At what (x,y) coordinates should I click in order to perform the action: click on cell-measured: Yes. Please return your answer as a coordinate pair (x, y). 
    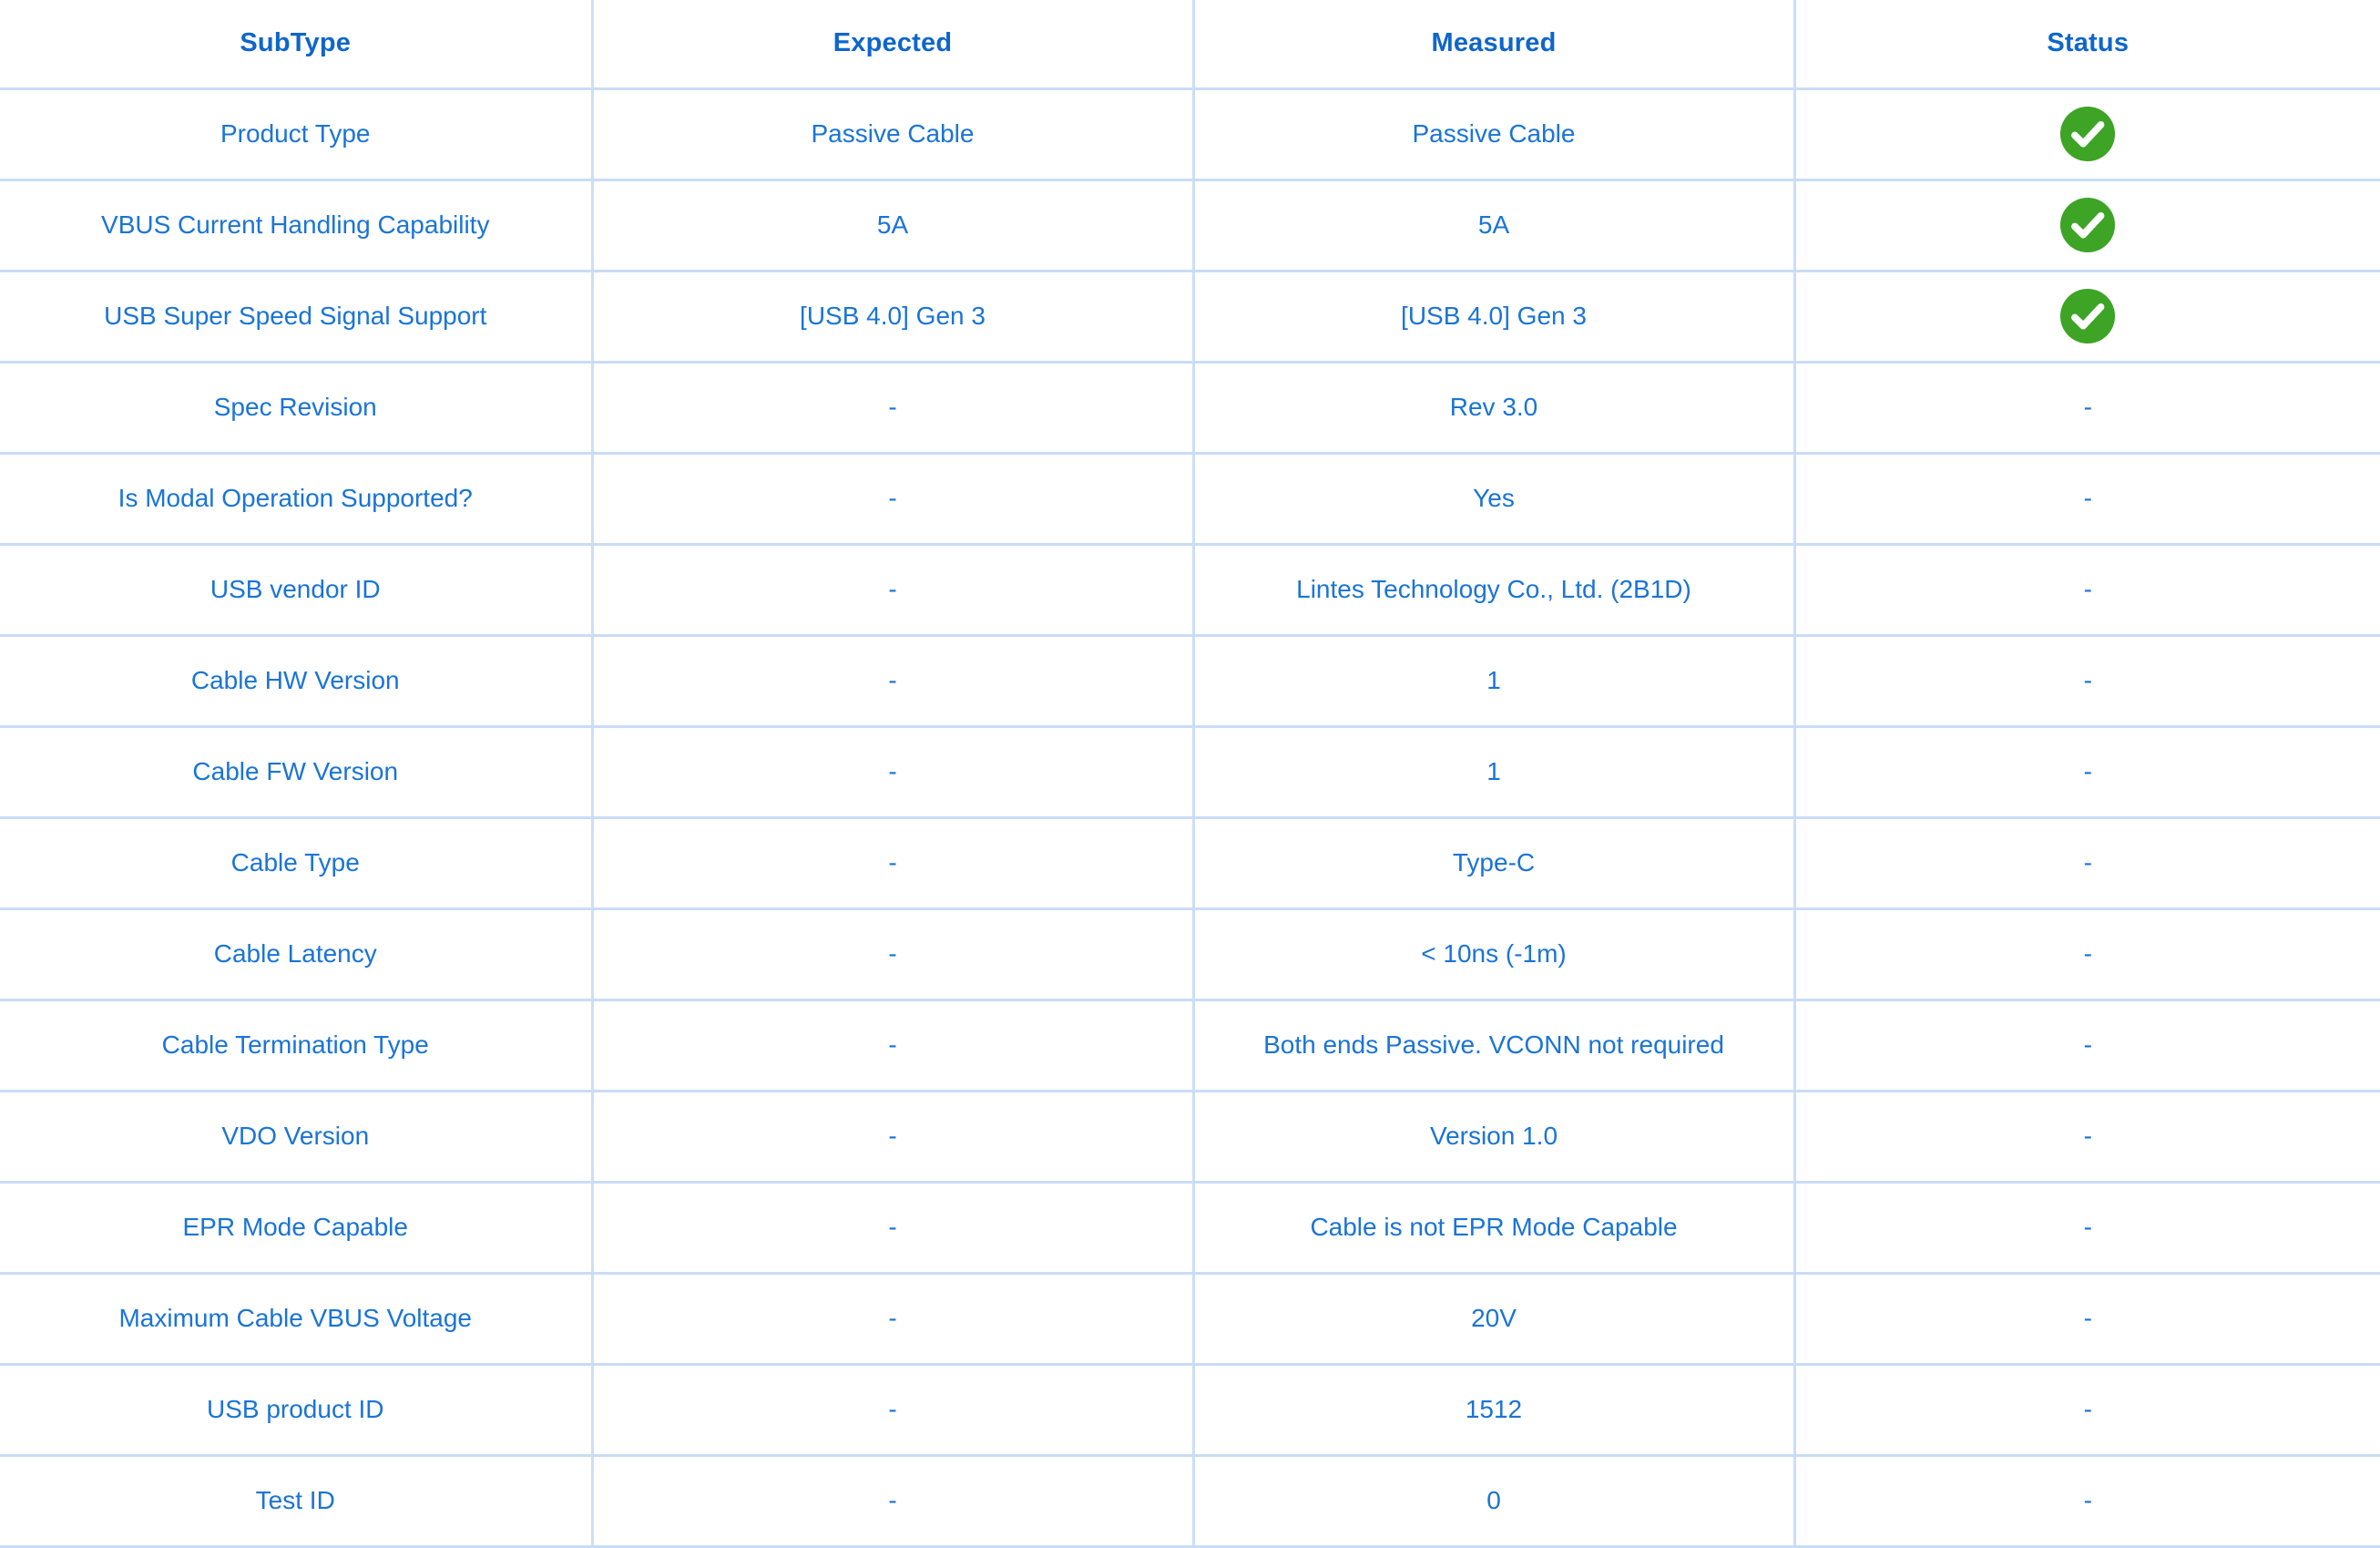
    Looking at the image, I should click on (1494, 500).